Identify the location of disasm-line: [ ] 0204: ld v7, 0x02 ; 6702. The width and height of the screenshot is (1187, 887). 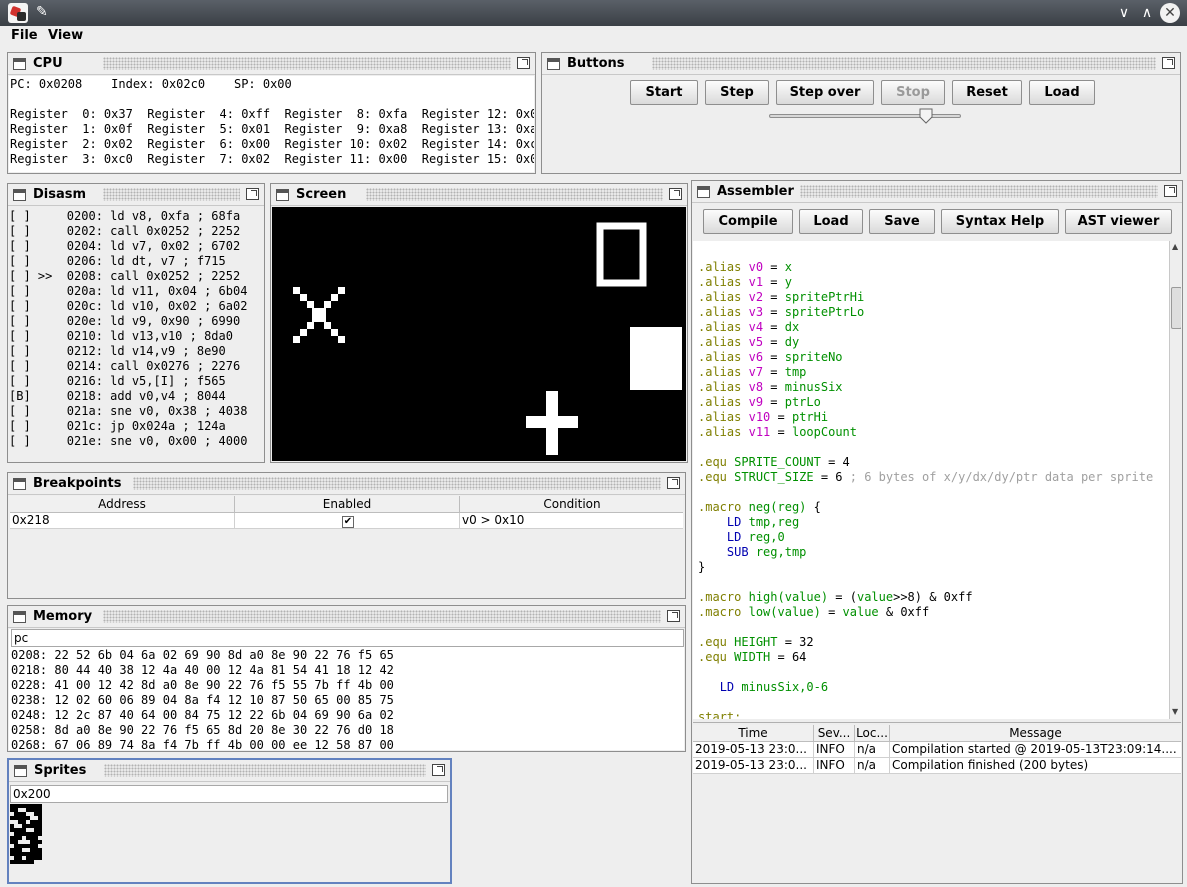
(136, 246).